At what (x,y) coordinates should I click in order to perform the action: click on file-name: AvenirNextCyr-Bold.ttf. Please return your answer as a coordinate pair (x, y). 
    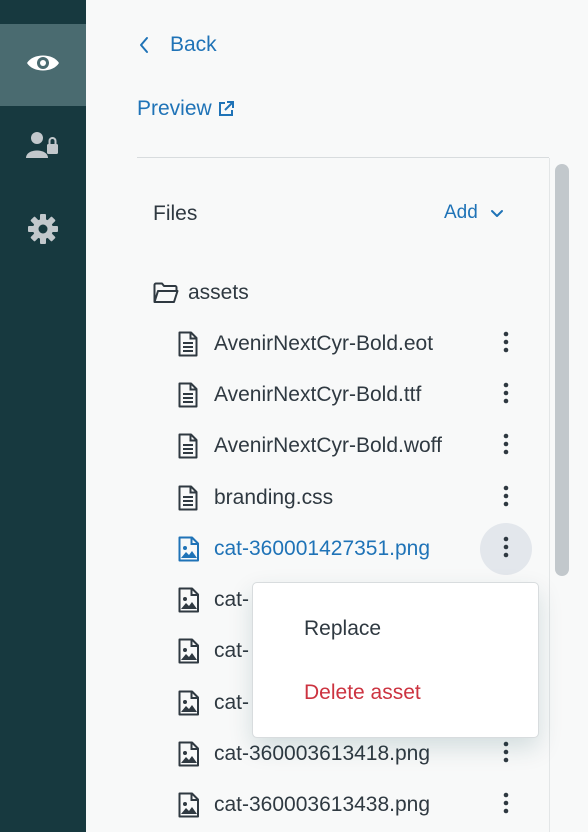
    Looking at the image, I should click on (318, 394).